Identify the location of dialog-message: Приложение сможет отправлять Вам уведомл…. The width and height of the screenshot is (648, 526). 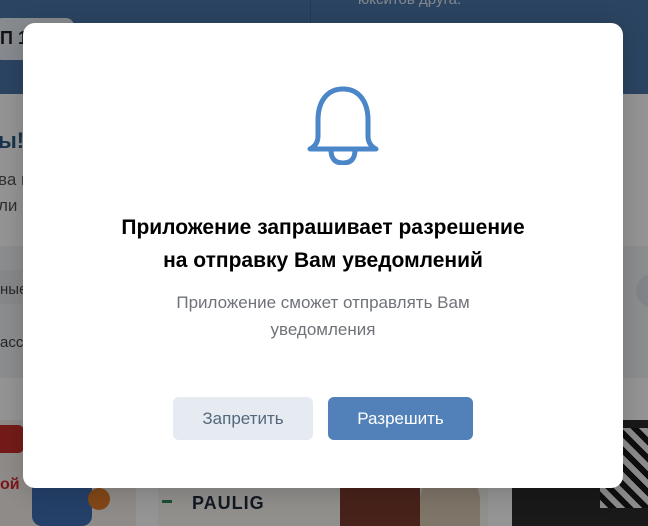
(323, 316).